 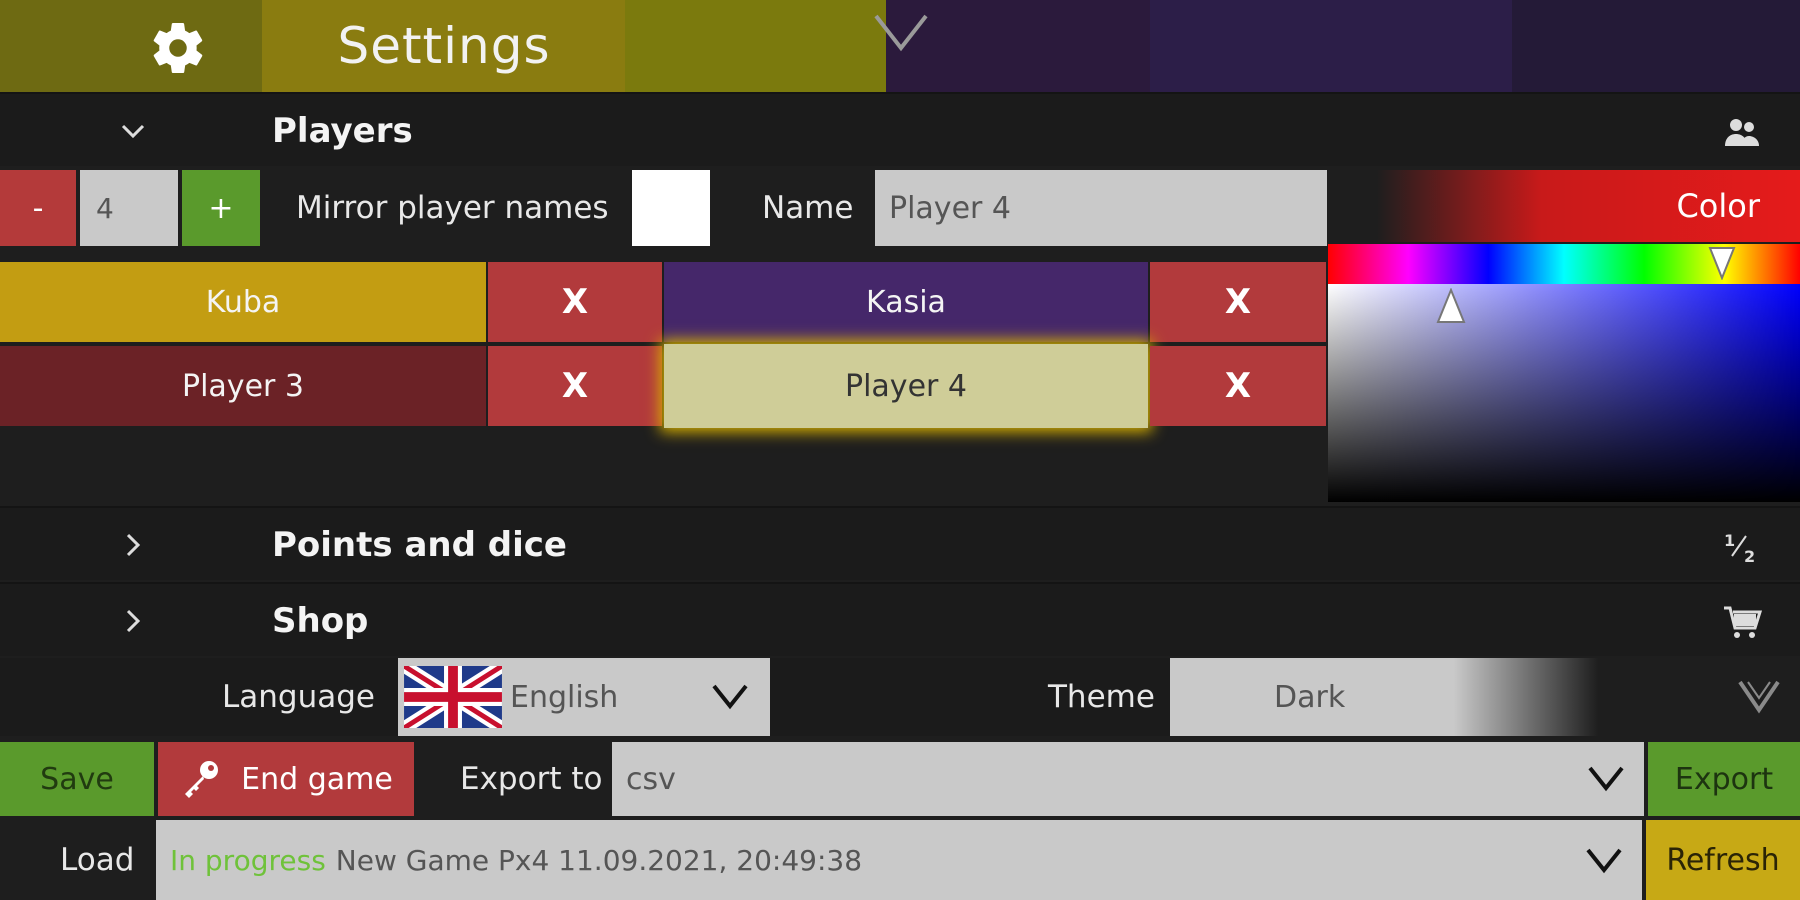 What do you see at coordinates (1723, 860) in the screenshot?
I see `refresh-button: Refresh` at bounding box center [1723, 860].